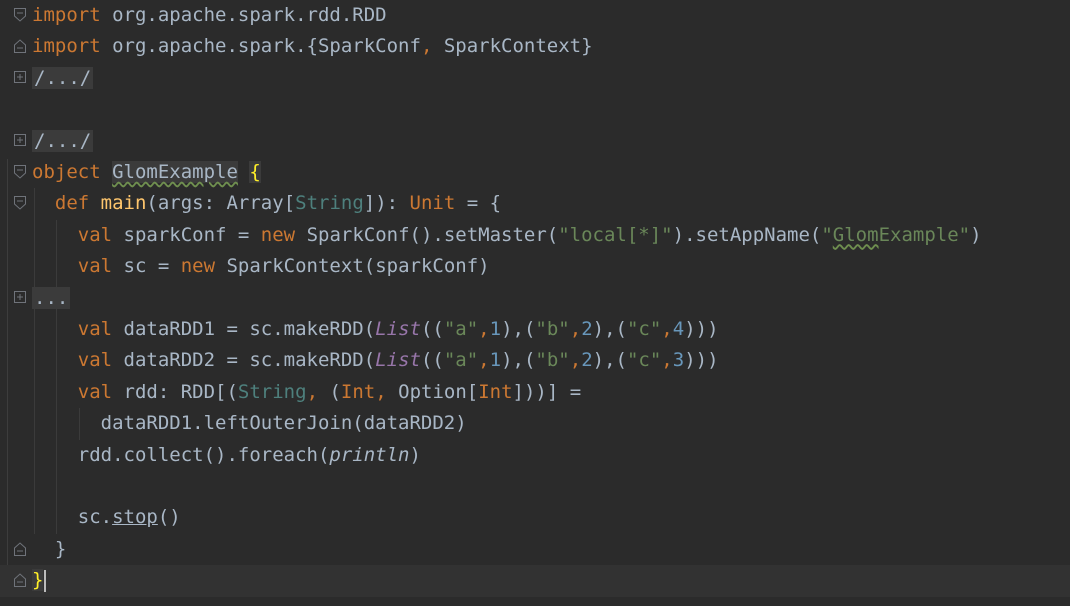 This screenshot has height=606, width=1070. Describe the element at coordinates (146, 266) in the screenshot. I see `code-token: sc =` at that location.